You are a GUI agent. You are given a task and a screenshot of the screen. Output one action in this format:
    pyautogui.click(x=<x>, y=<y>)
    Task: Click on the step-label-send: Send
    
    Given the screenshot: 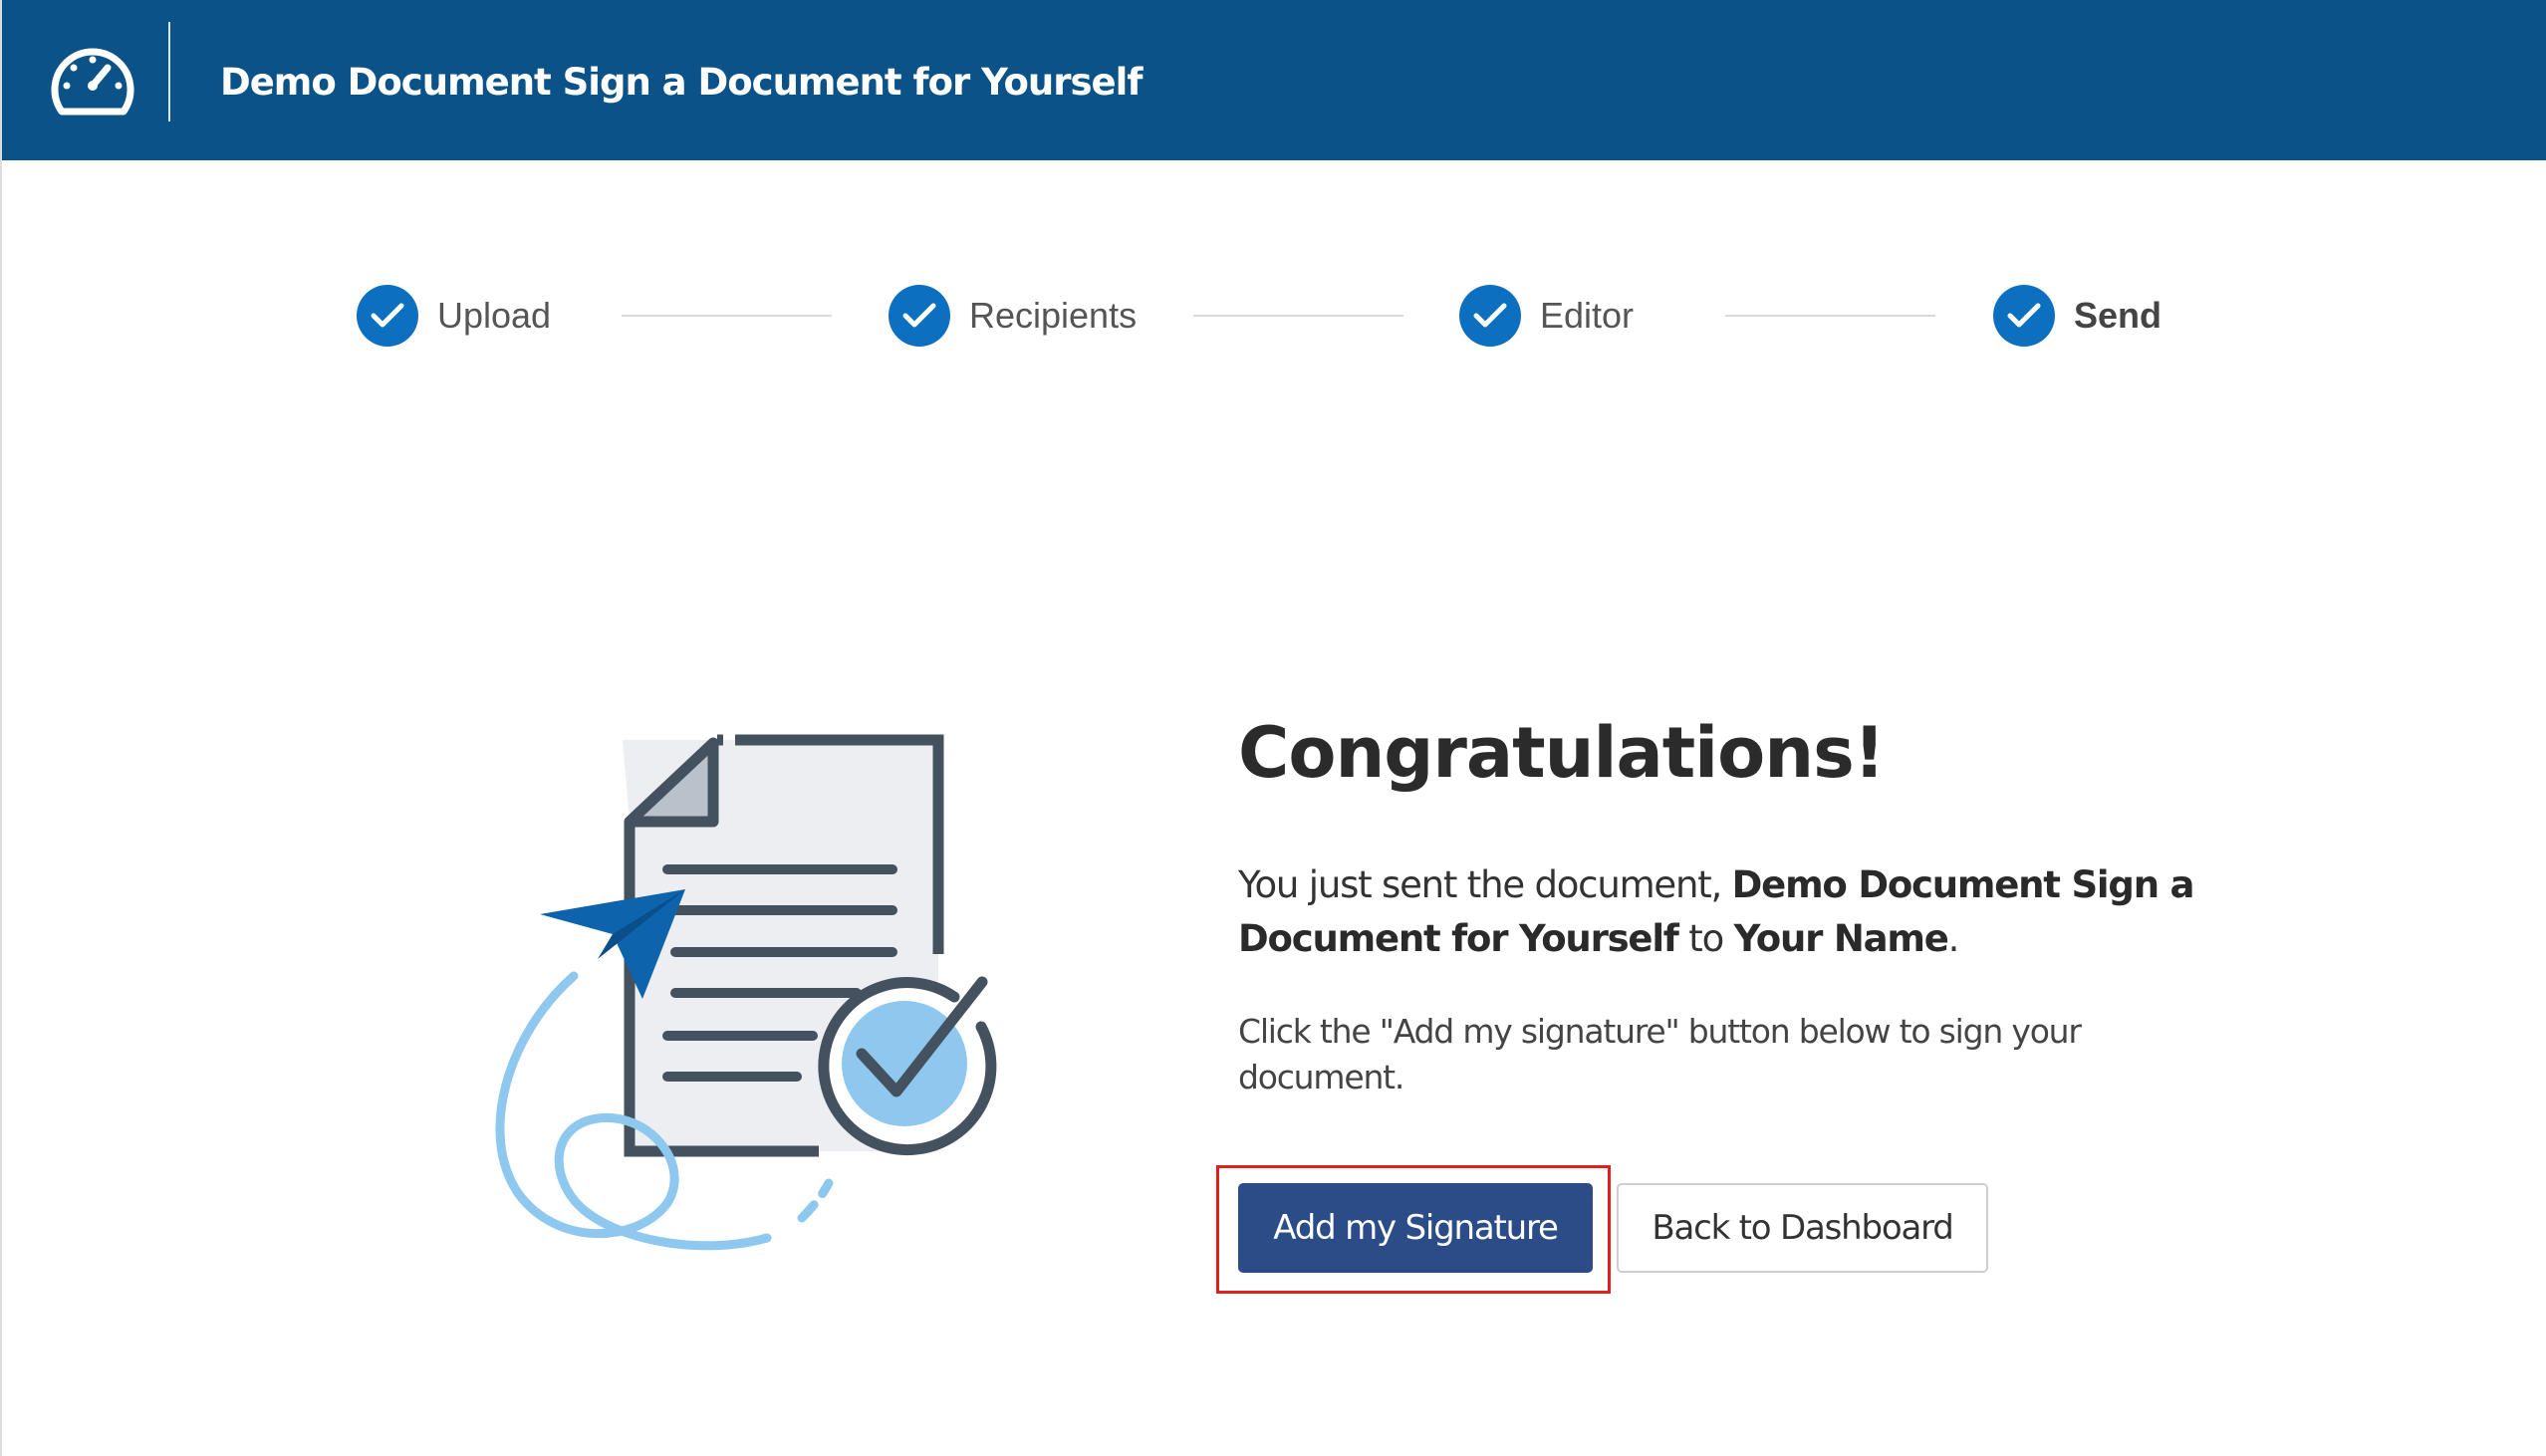 What is the action you would take?
    pyautogui.click(x=2118, y=315)
    